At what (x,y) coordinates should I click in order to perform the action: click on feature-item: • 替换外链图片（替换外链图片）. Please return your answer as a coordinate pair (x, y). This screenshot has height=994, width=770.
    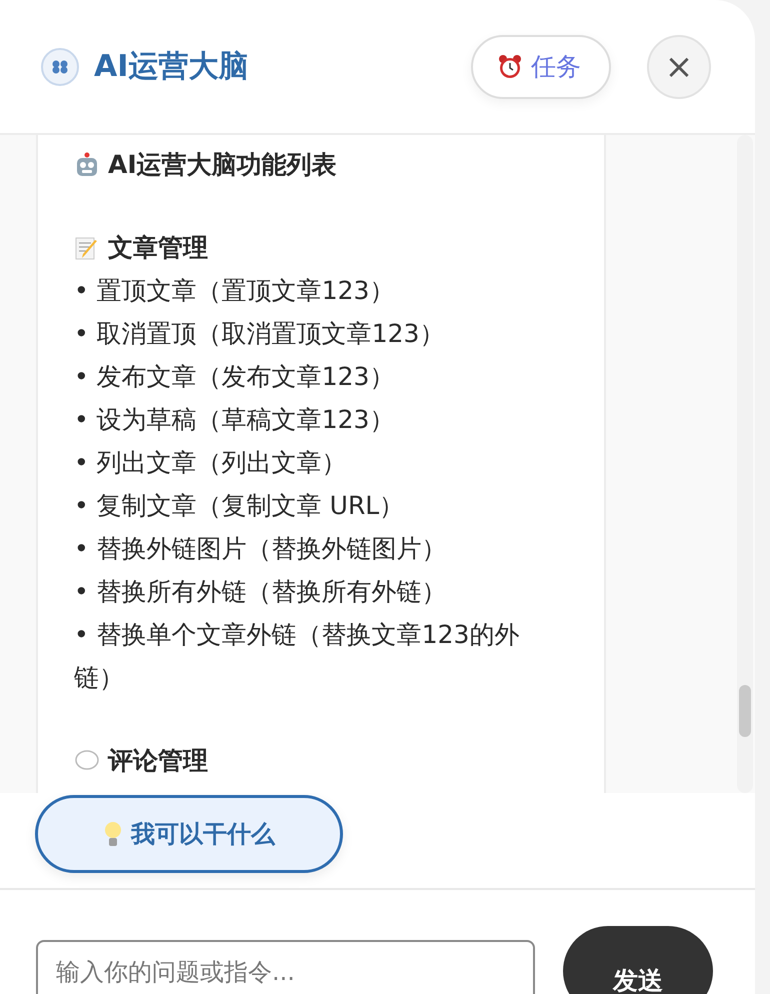
    Looking at the image, I should click on (261, 549).